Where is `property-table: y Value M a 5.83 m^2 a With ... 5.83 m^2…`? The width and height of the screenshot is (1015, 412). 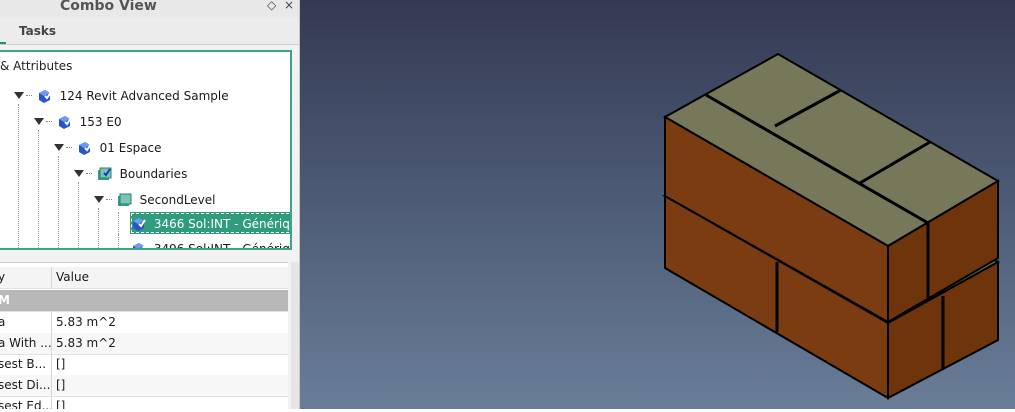
property-table: y Value M a 5.83 m^2 a With ... 5.83 m^2… is located at coordinates (144, 335).